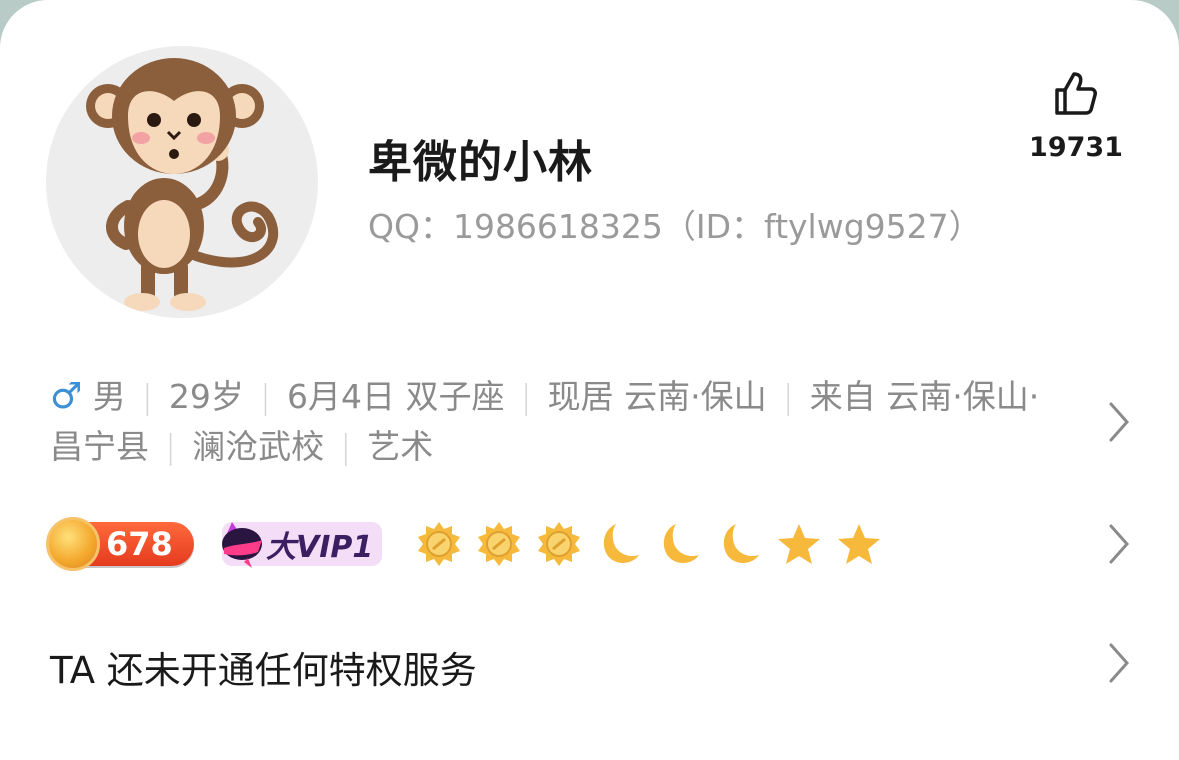 The image size is (1179, 760). What do you see at coordinates (242, 545) in the screenshot?
I see `vip-logo-icon` at bounding box center [242, 545].